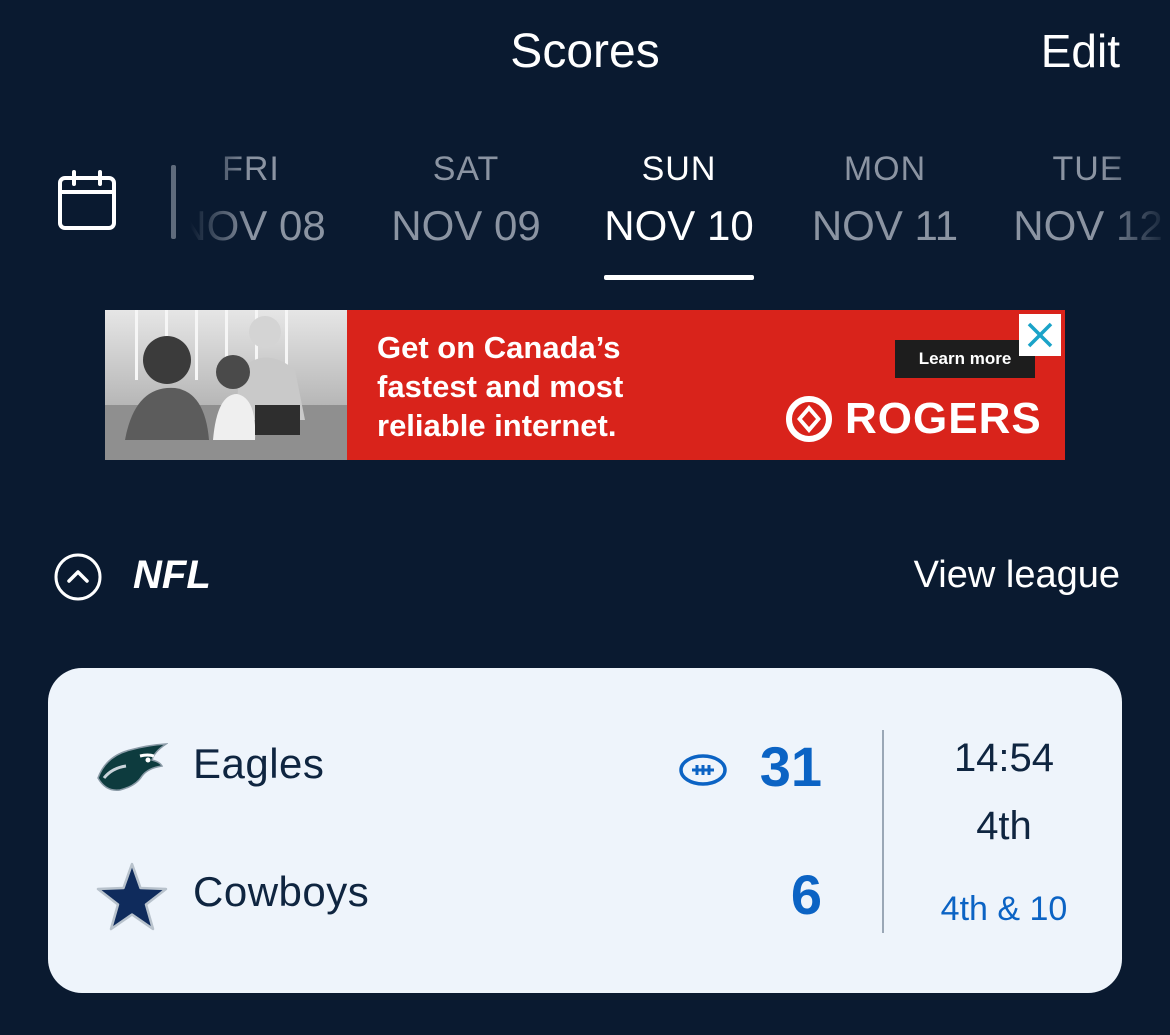  Describe the element at coordinates (679, 225) in the screenshot. I see `date-label: NOV 10` at that location.